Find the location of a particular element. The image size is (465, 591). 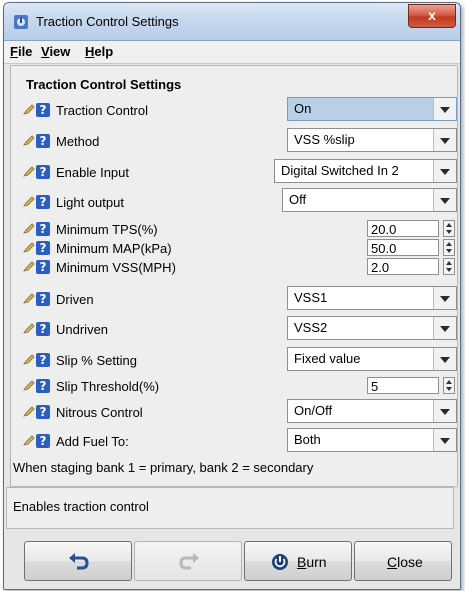

menu-view-label: iew is located at coordinates (60, 51).